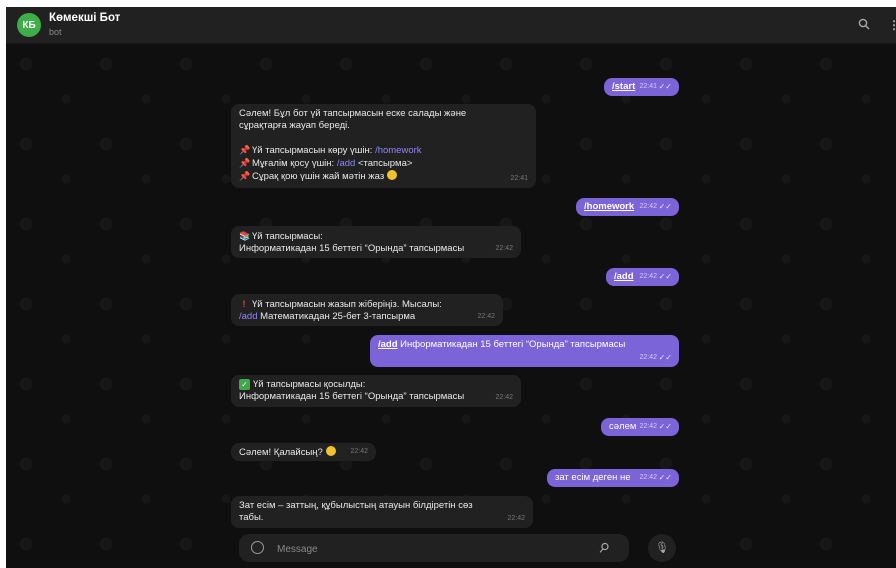  What do you see at coordinates (376, 236) in the screenshot?
I see `message-line: 📚 Үй тапсырмасы:` at bounding box center [376, 236].